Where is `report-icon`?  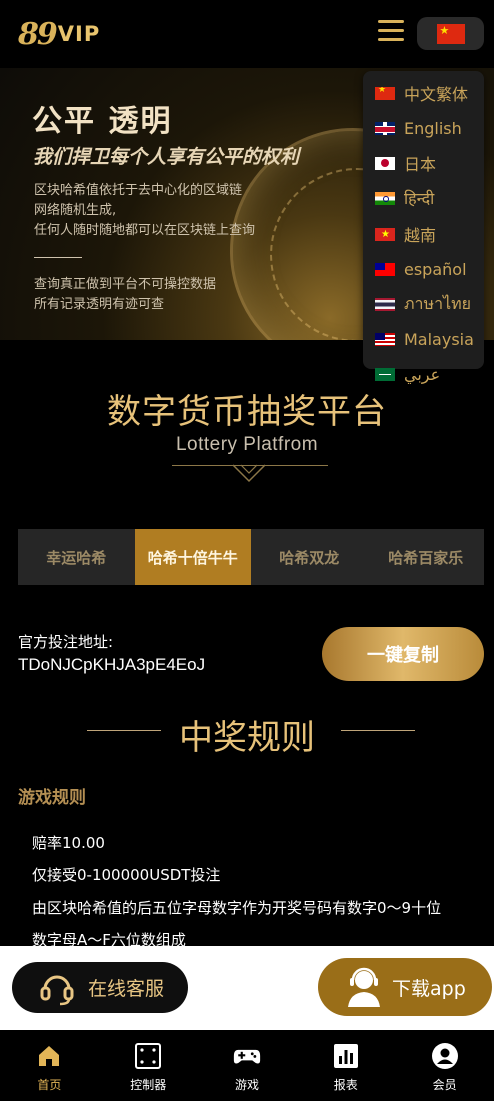
report-icon is located at coordinates (345, 1056).